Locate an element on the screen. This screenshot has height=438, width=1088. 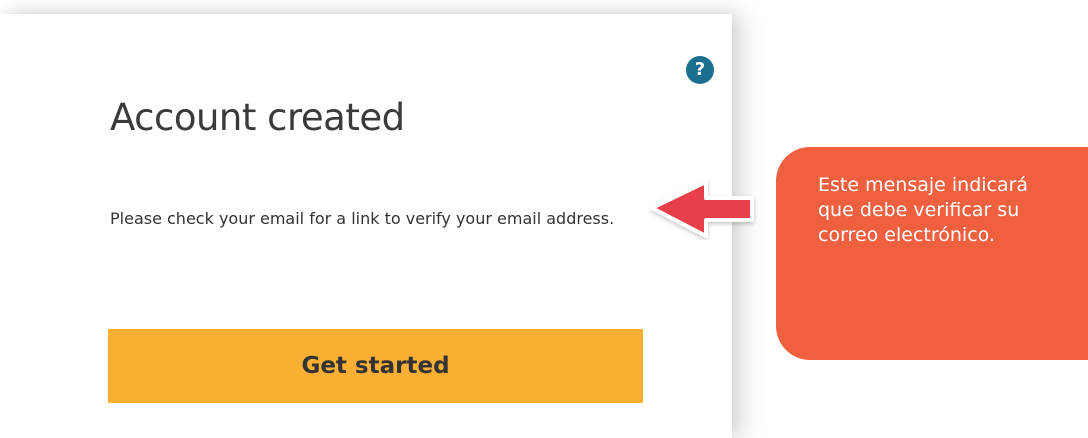
get-started-button: Get started is located at coordinates (375, 366).